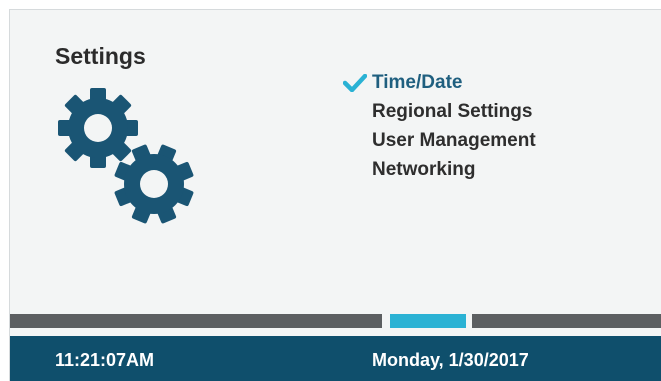 The width and height of the screenshot is (661, 381). What do you see at coordinates (454, 140) in the screenshot?
I see `menu-item-label: User Management` at bounding box center [454, 140].